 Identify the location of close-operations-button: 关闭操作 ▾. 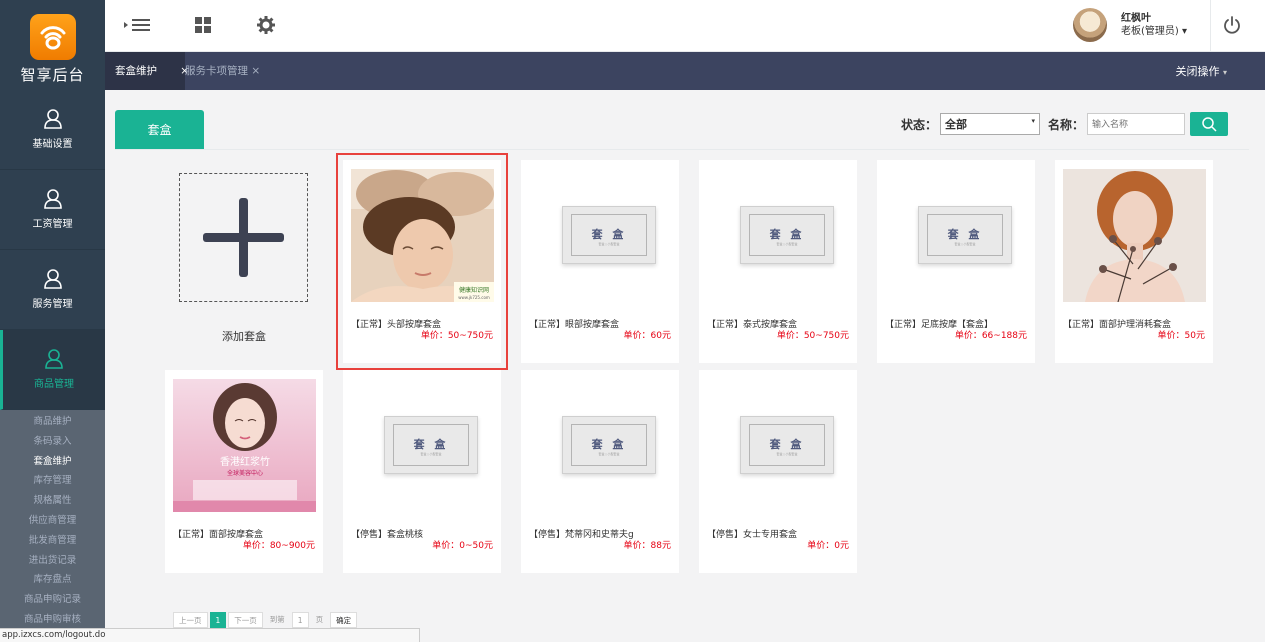
(1201, 72).